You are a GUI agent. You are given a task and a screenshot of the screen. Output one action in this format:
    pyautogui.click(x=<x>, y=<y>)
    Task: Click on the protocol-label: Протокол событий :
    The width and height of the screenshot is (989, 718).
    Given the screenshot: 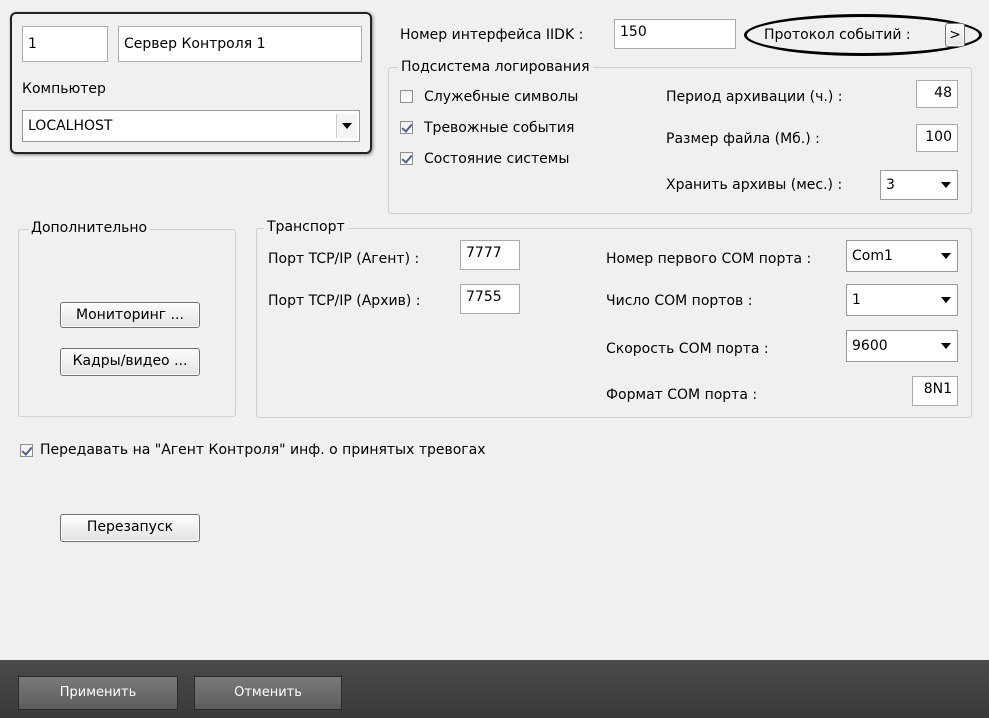 What is the action you would take?
    pyautogui.click(x=837, y=35)
    